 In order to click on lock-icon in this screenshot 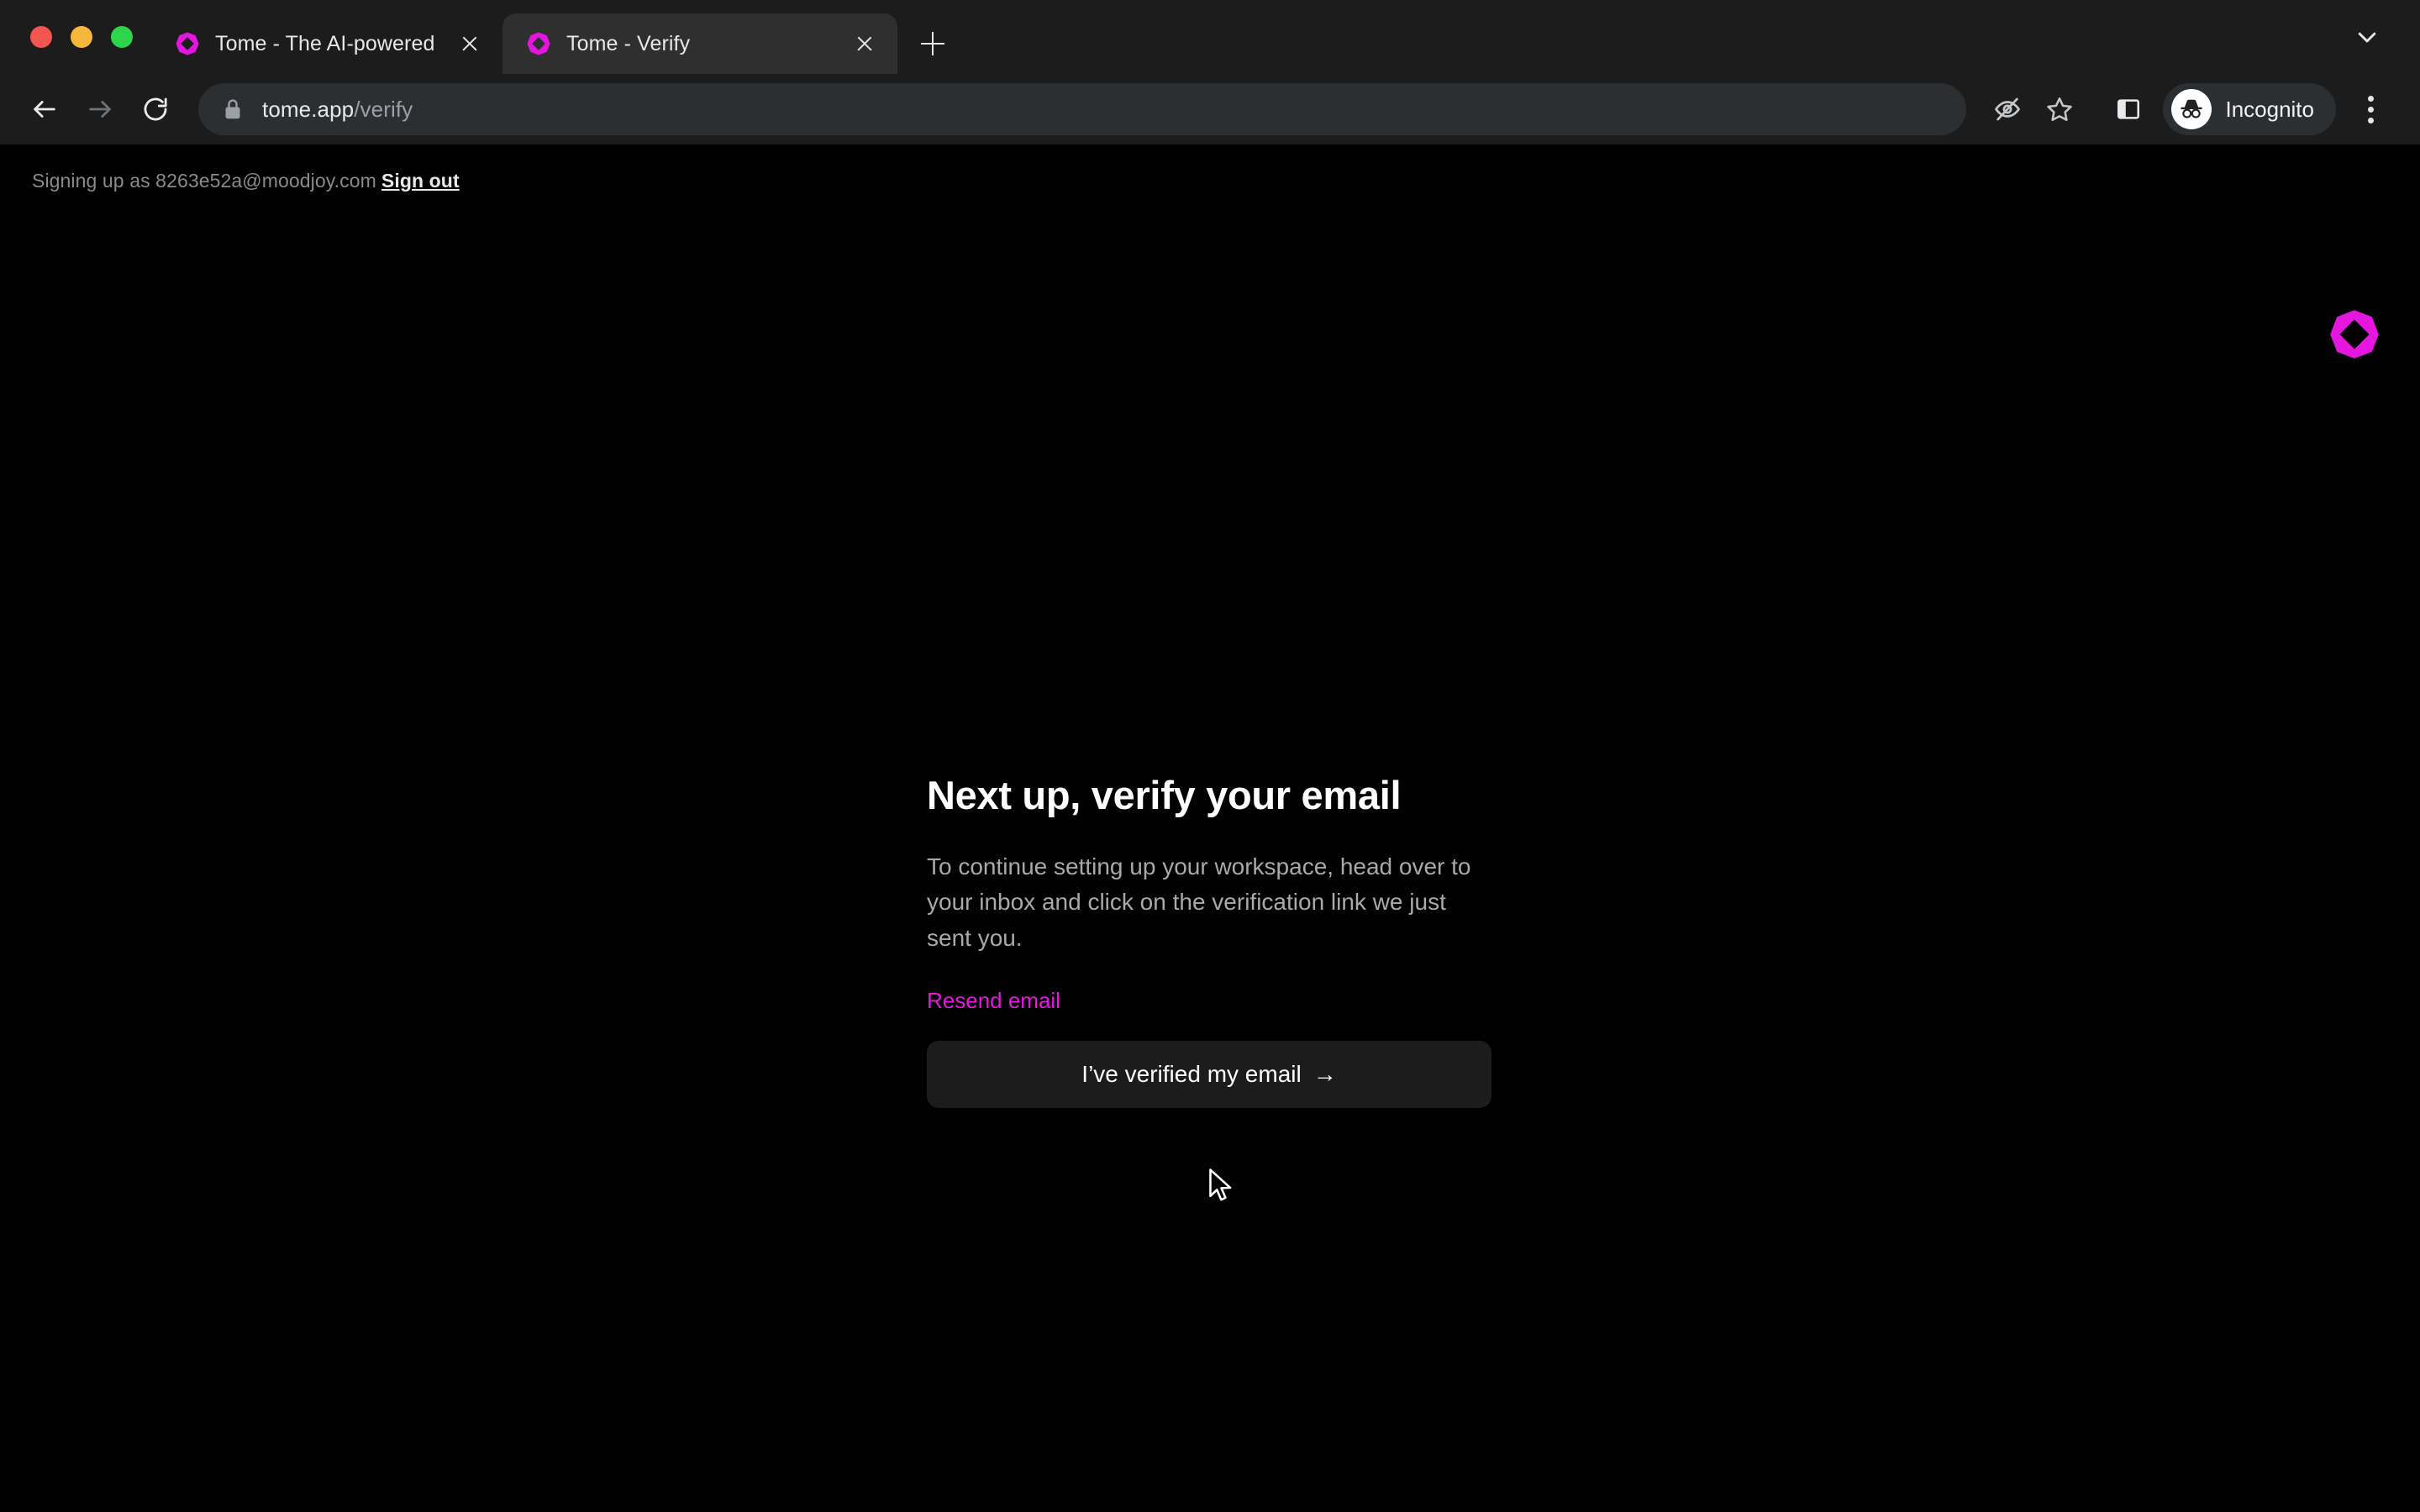, I will do `click(233, 109)`.